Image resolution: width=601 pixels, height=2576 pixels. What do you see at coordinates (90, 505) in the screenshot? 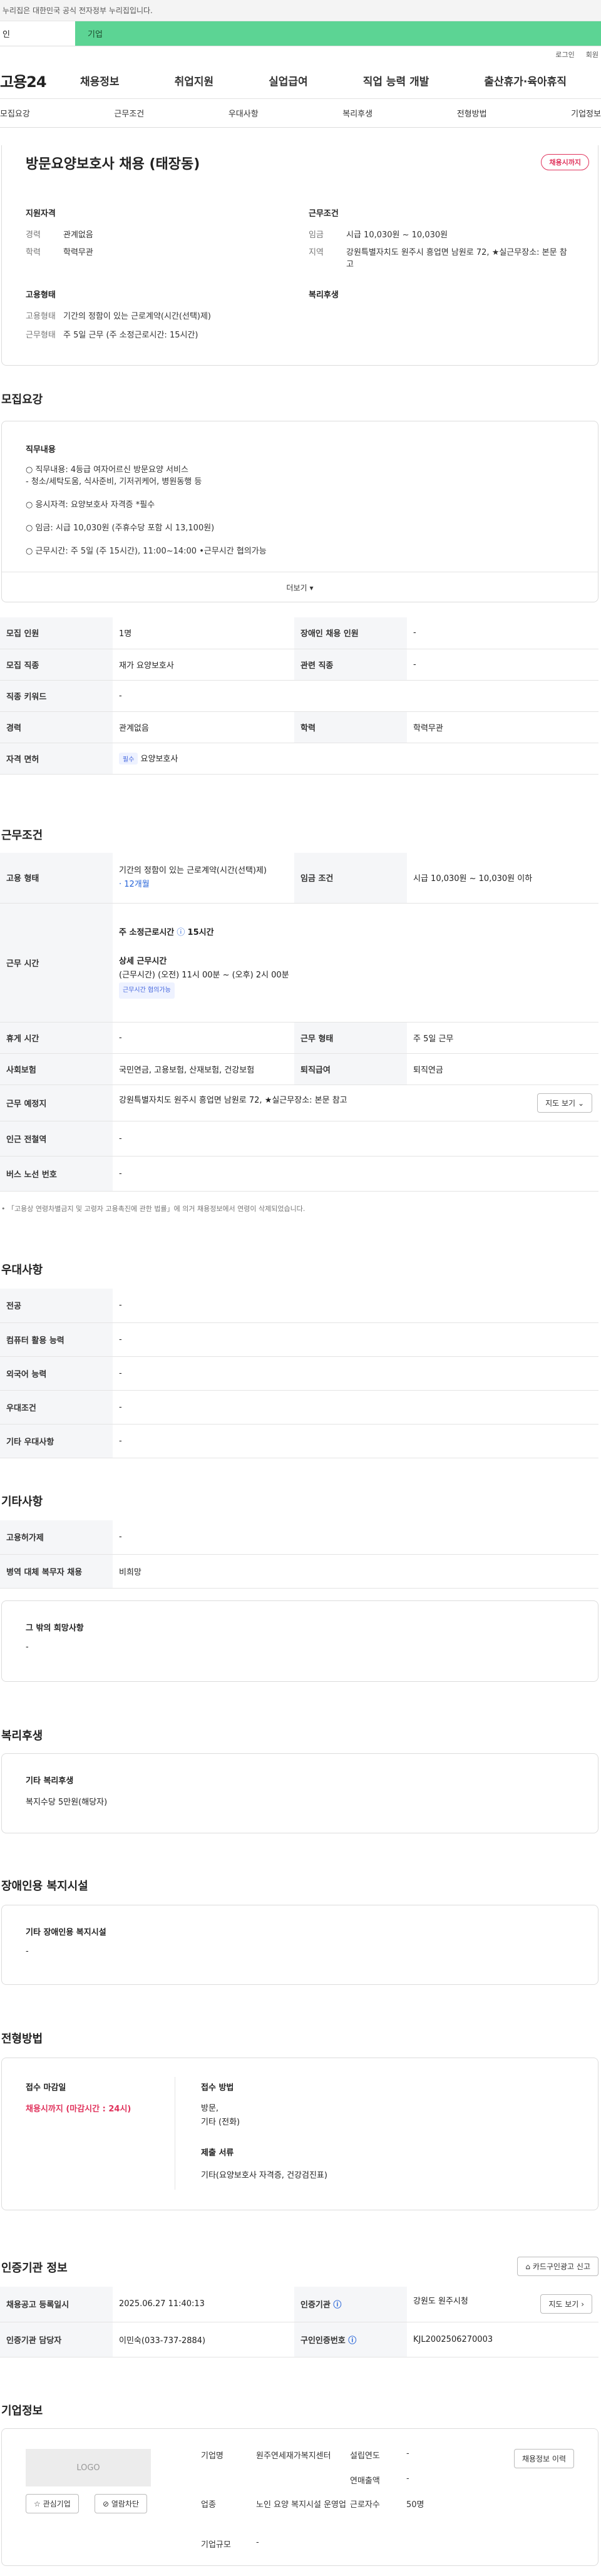
I see `duty-line: ○ 응시자격: 요양보호사 자격증 *필수` at bounding box center [90, 505].